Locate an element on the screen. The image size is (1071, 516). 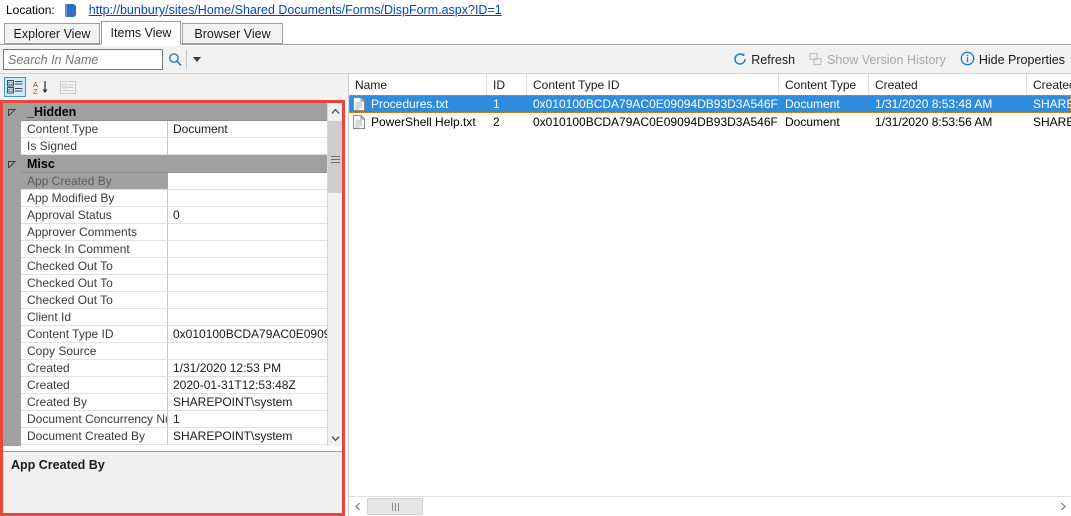
property-category-row: Misc is located at coordinates (165, 164).